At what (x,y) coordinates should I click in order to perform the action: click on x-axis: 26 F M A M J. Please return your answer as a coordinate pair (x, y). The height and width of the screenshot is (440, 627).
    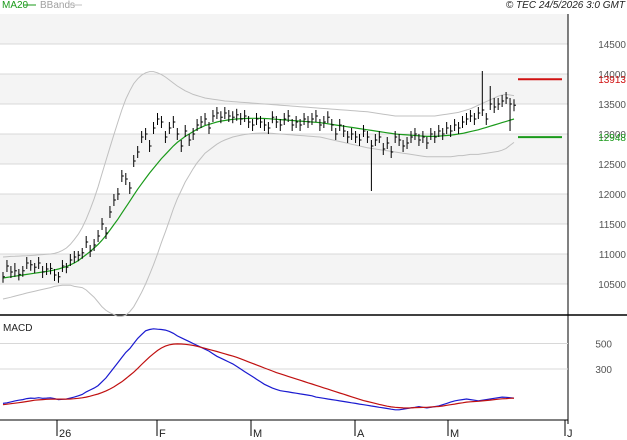
    Looking at the image, I should click on (314, 430).